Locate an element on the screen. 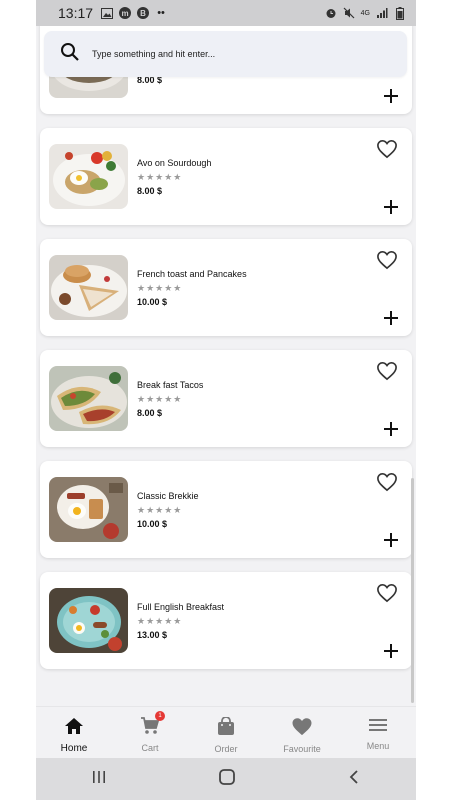 The width and height of the screenshot is (450, 800). gallery-icon is located at coordinates (107, 13).